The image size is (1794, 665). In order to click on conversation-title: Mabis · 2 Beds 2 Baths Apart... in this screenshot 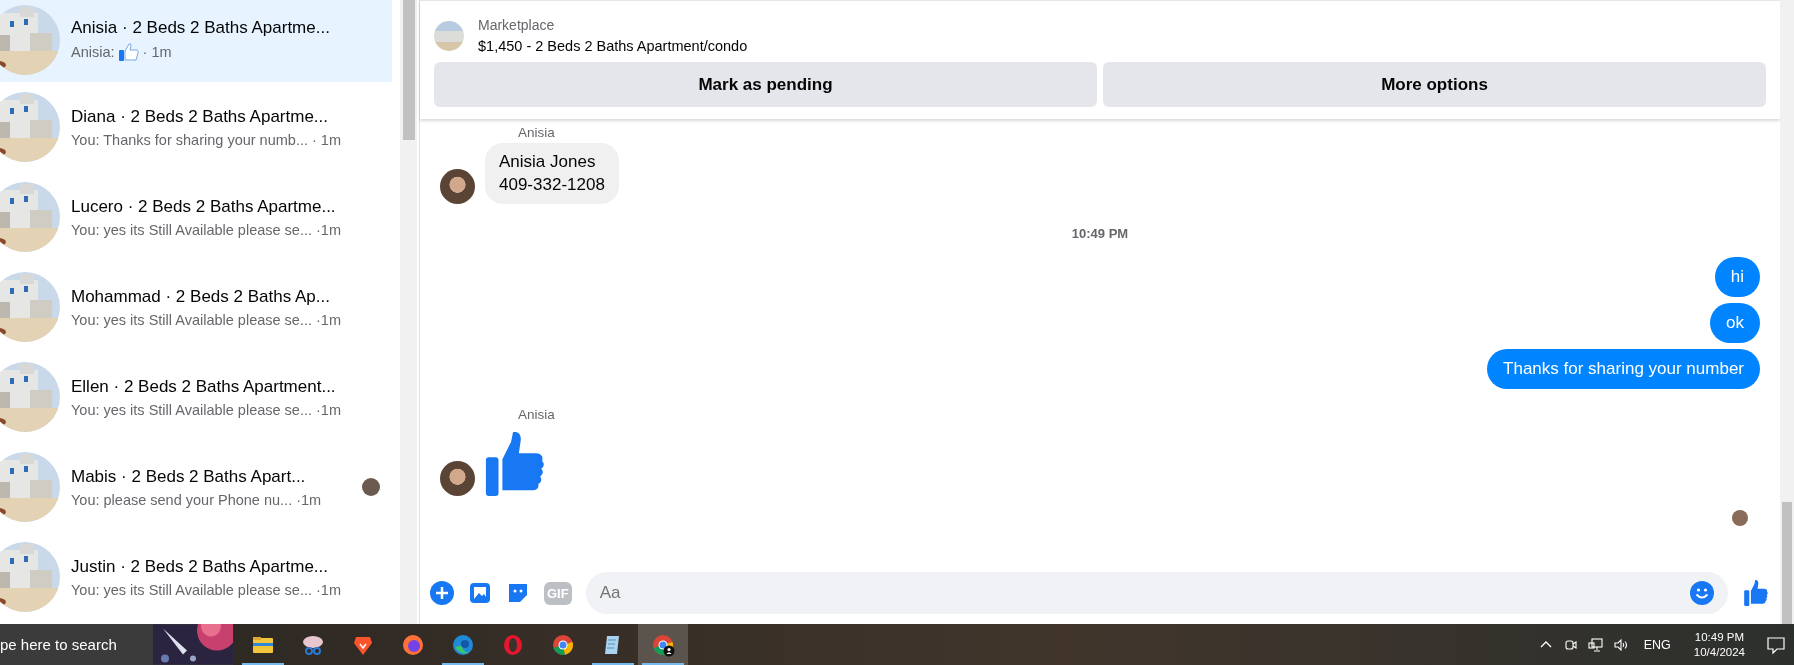, I will do `click(189, 476)`.